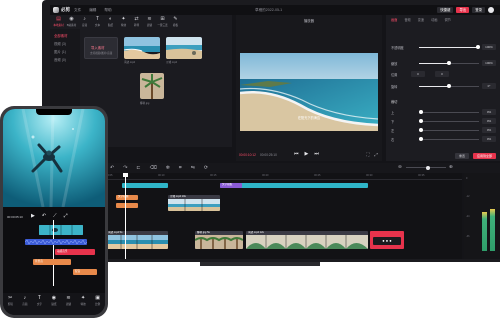  I want to click on scale-value: 100%, so click(489, 62).